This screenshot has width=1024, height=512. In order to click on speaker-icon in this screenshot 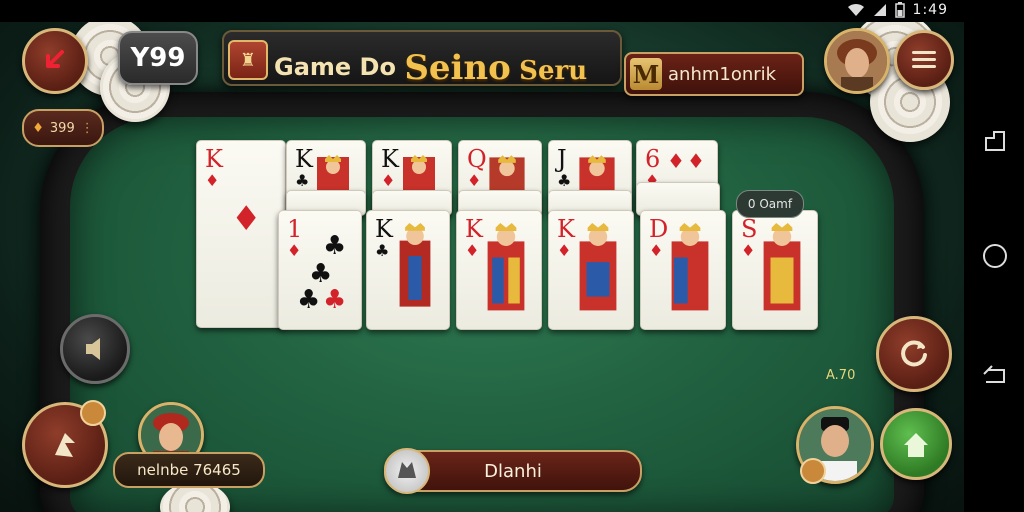, I will do `click(93, 349)`.